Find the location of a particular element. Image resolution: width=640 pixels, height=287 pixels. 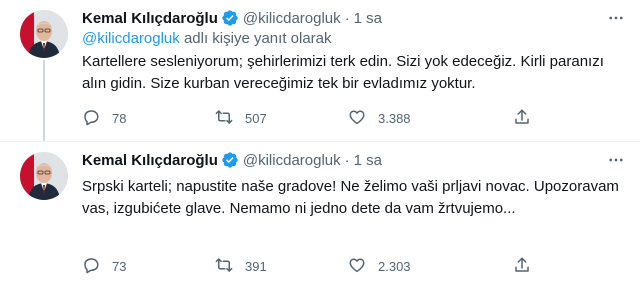

retweet-button: 391 is located at coordinates (241, 266).